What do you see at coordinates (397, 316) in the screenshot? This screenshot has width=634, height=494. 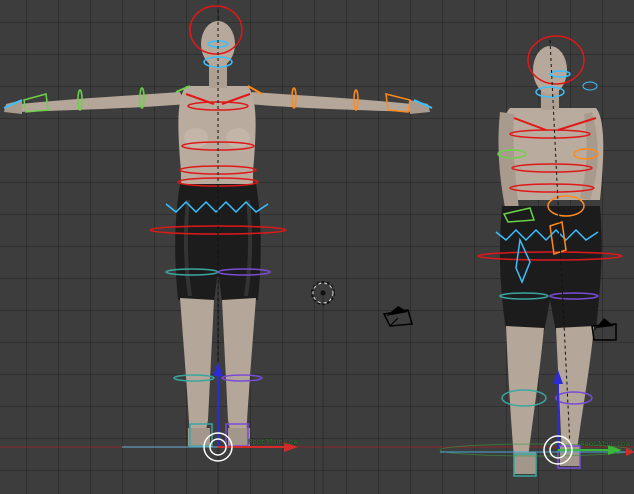 I see `camera-icon` at bounding box center [397, 316].